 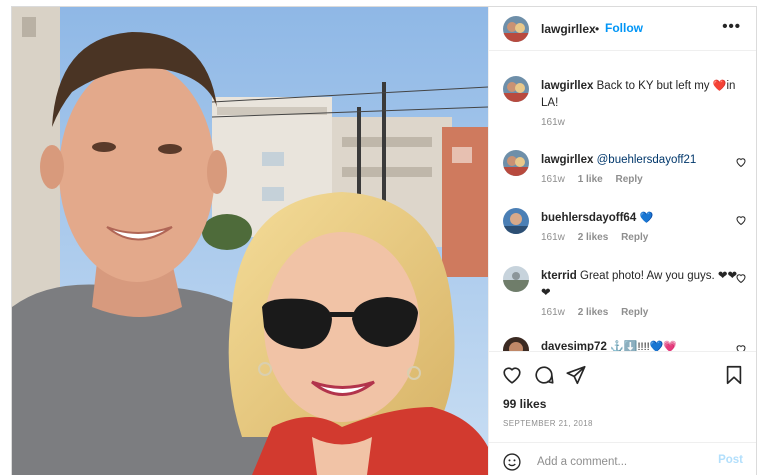 I want to click on comment-bubble-icon, so click(x=544, y=375).